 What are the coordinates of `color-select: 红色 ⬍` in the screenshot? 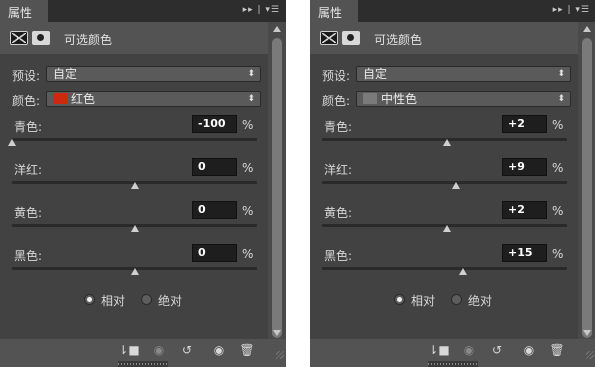 It's located at (153, 99).